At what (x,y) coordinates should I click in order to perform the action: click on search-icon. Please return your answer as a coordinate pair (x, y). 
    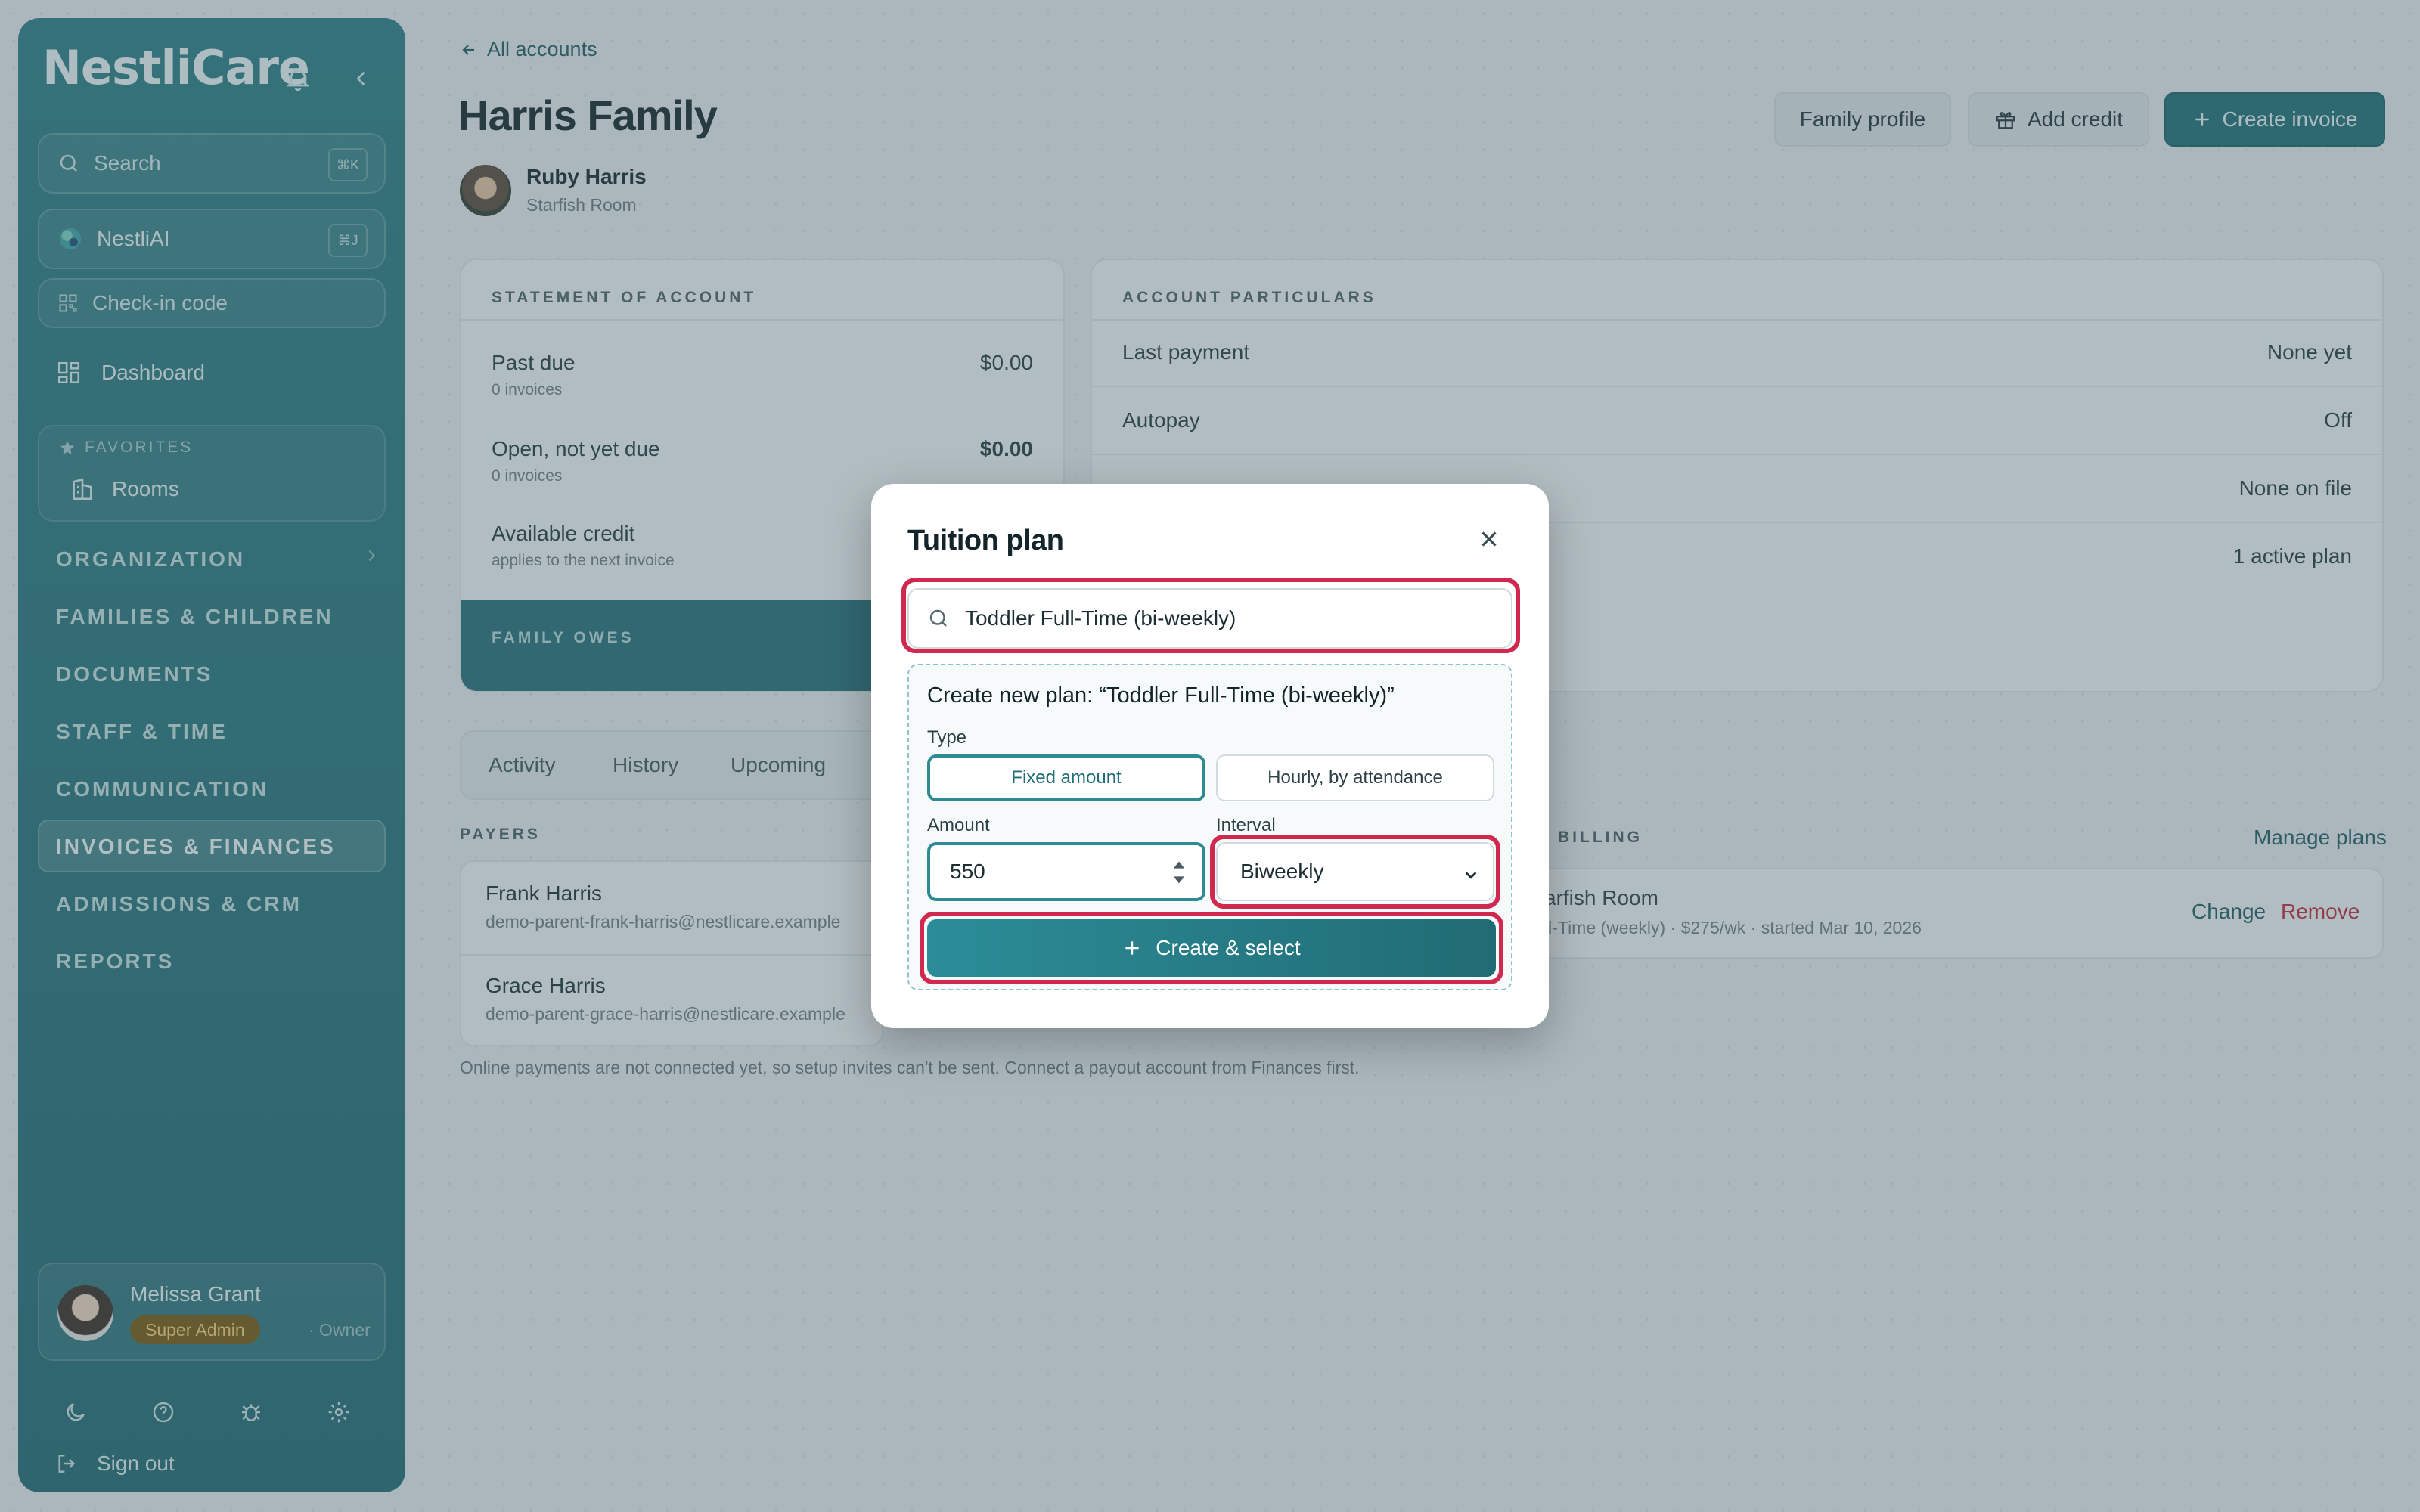
    Looking at the image, I should click on (938, 618).